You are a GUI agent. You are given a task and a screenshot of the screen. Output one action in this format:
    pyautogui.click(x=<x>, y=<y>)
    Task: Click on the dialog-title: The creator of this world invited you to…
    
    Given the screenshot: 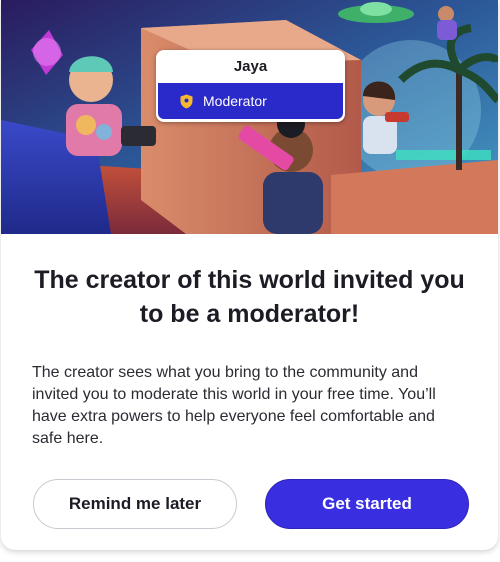 What is the action you would take?
    pyautogui.click(x=249, y=297)
    